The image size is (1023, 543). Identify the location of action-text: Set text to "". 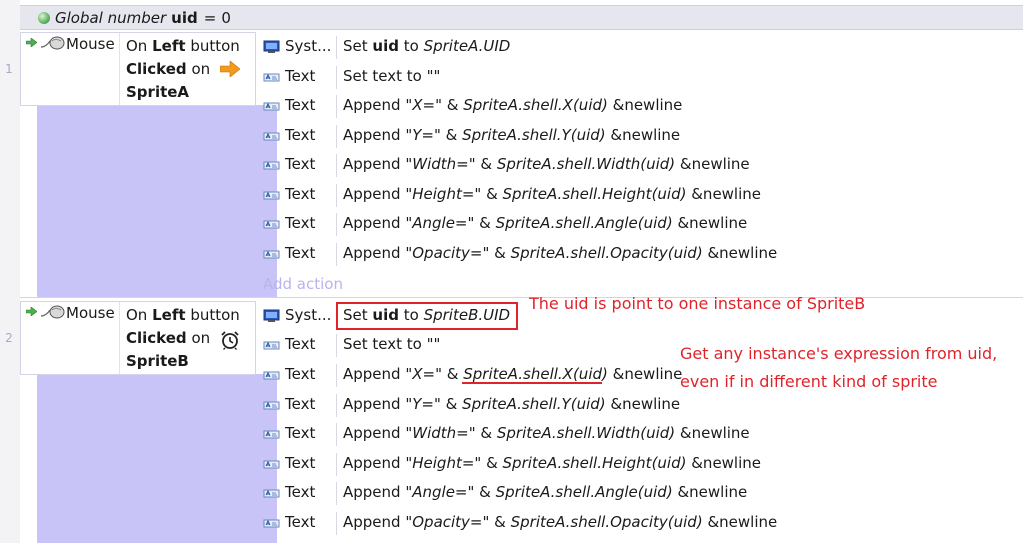
(392, 344).